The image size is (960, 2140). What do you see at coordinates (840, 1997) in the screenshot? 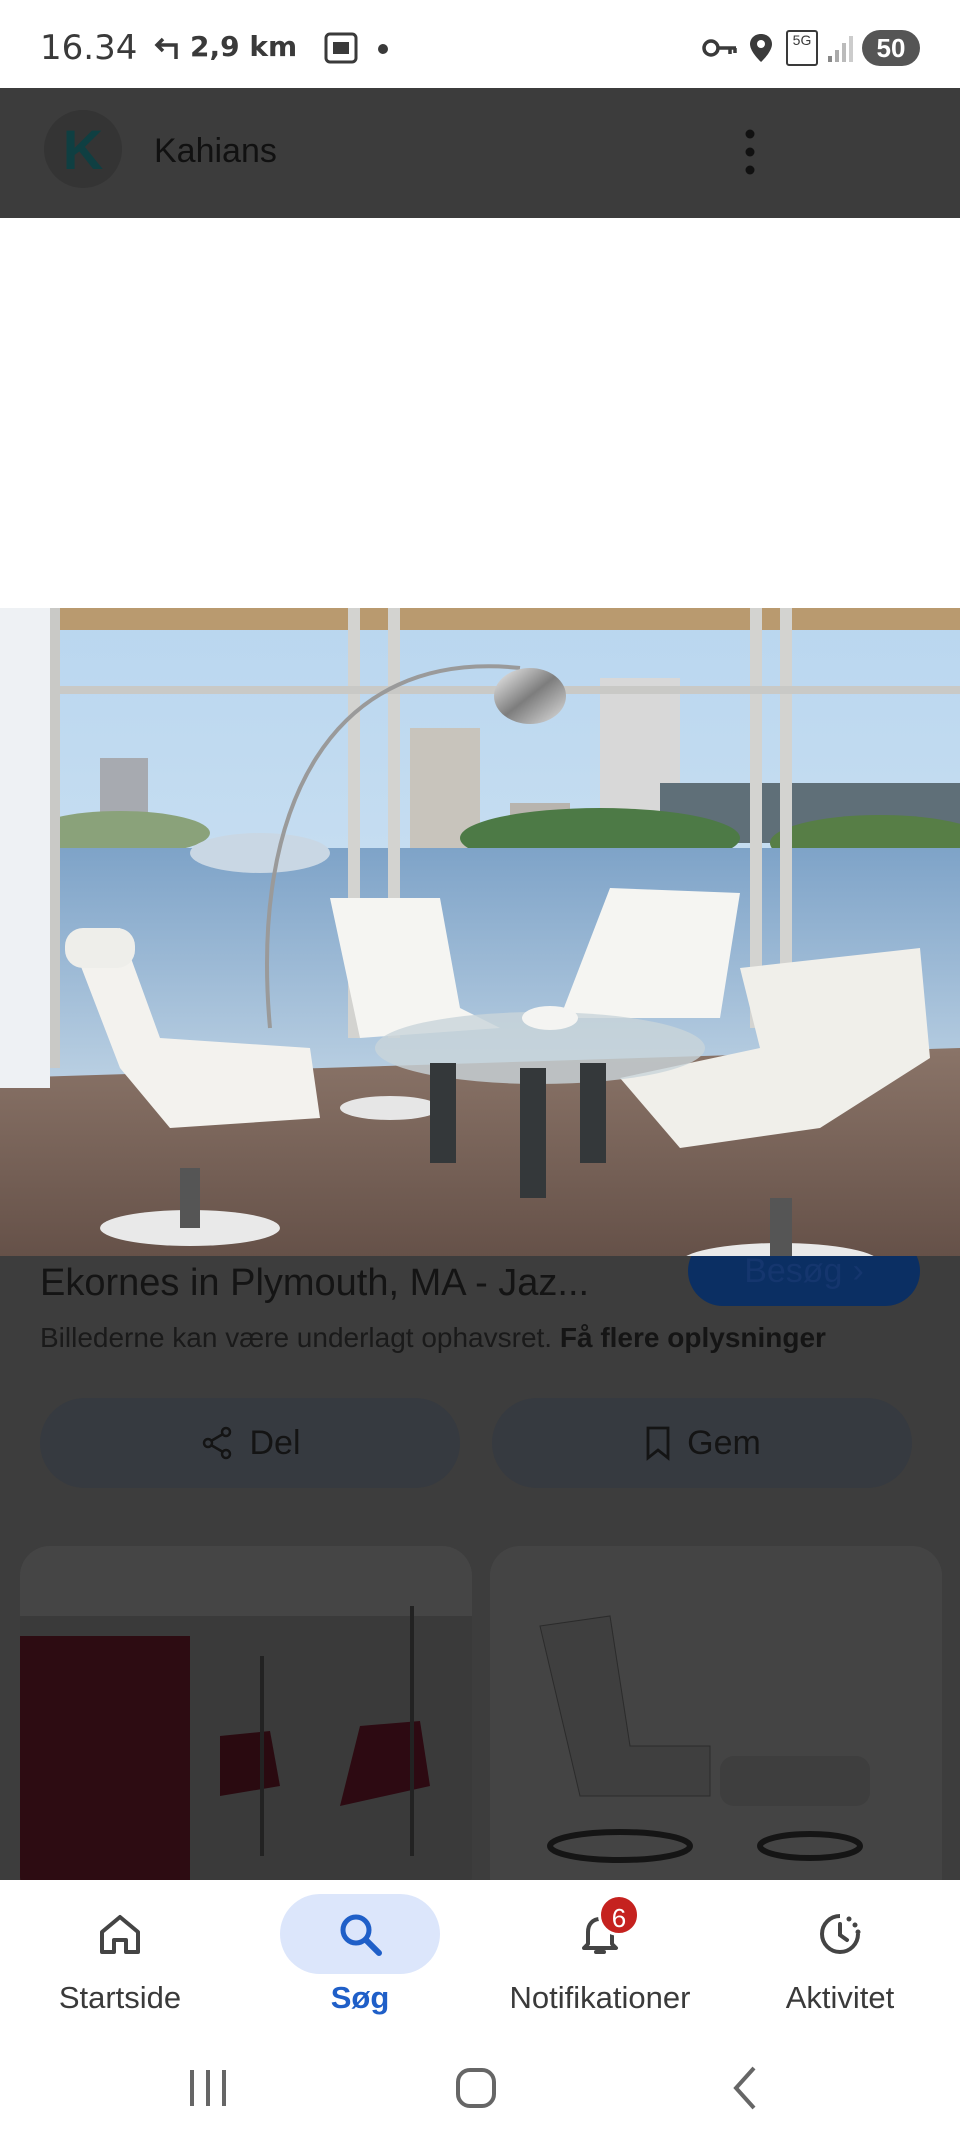
I see `nav-activity-label: Aktivitet` at bounding box center [840, 1997].